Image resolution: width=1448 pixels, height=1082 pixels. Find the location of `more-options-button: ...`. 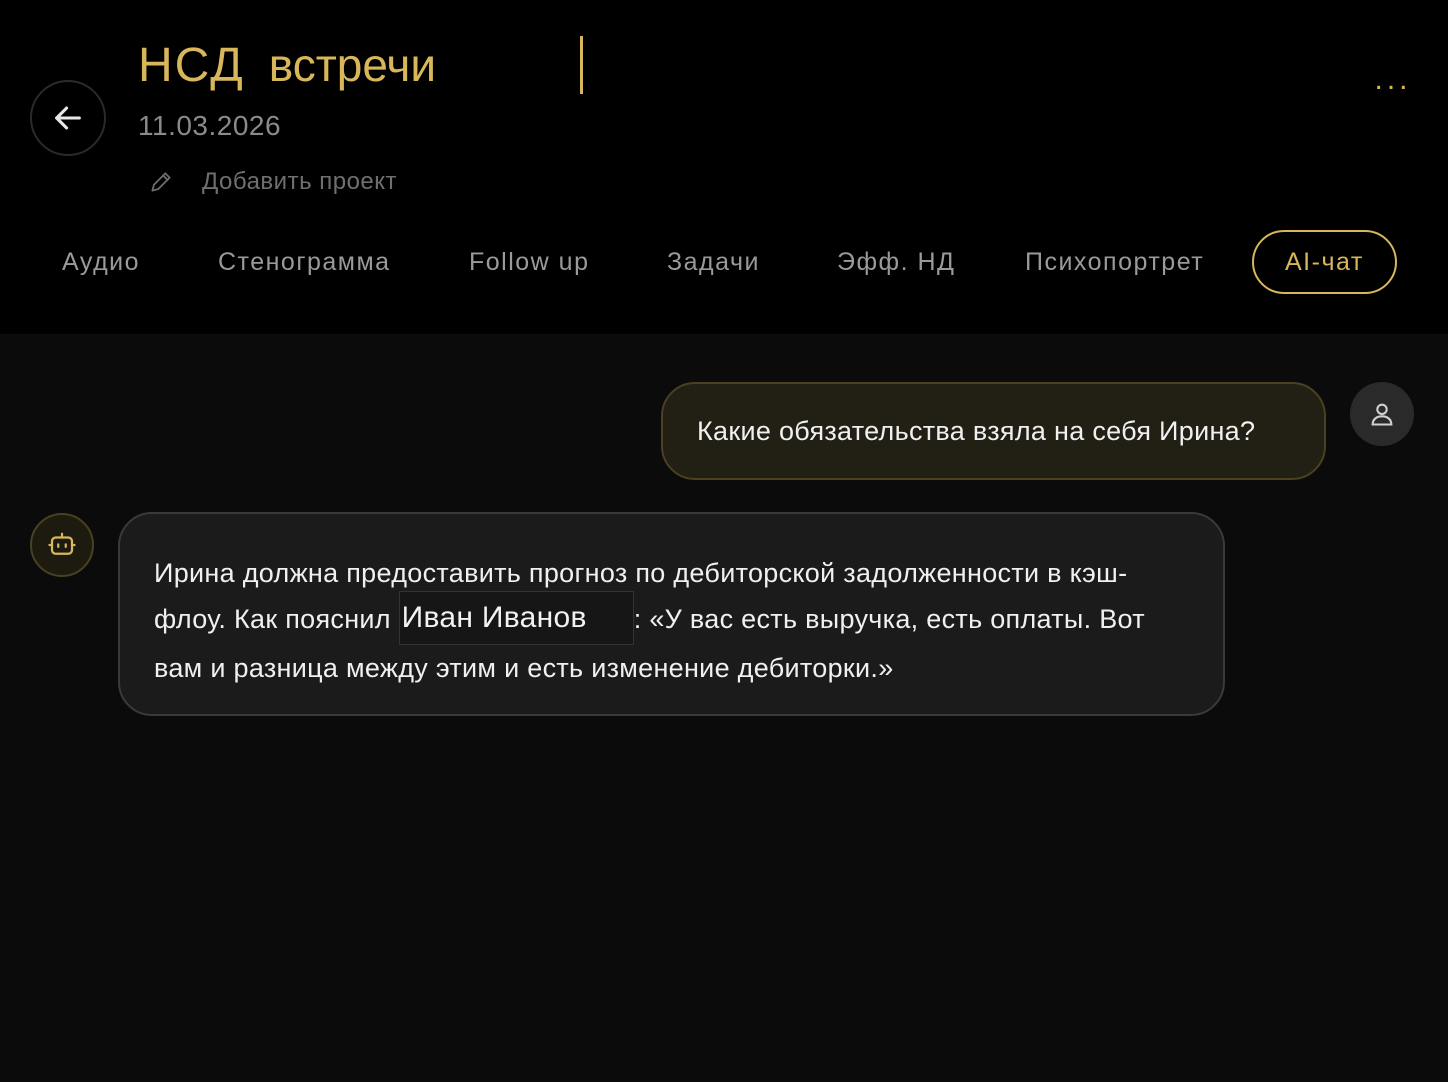

more-options-button: ... is located at coordinates (1393, 80).